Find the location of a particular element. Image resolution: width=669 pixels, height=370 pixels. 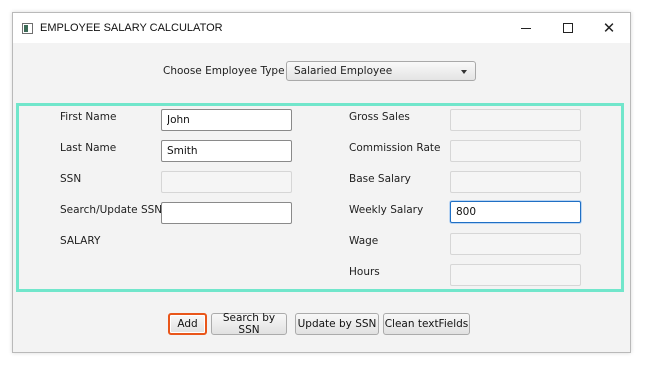

clean-textfields-button: Clean textFields is located at coordinates (426, 324).